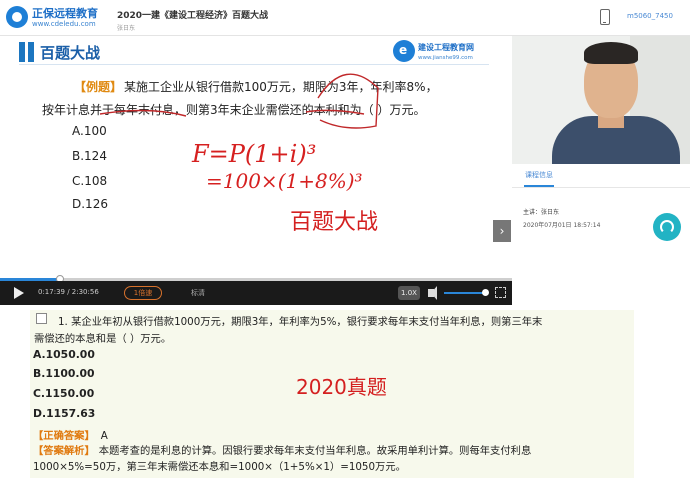 This screenshot has width=690, height=483. I want to click on course-info-panel: 主讲：张日东 2020年07月01日 18:57:14, so click(601, 246).